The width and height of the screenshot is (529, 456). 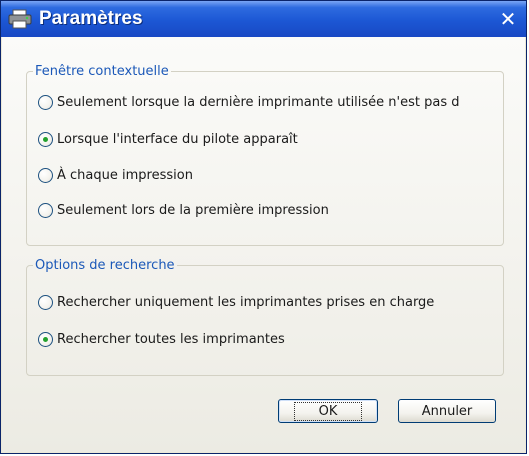 I want to click on cancel-button: Annuler, so click(x=447, y=411).